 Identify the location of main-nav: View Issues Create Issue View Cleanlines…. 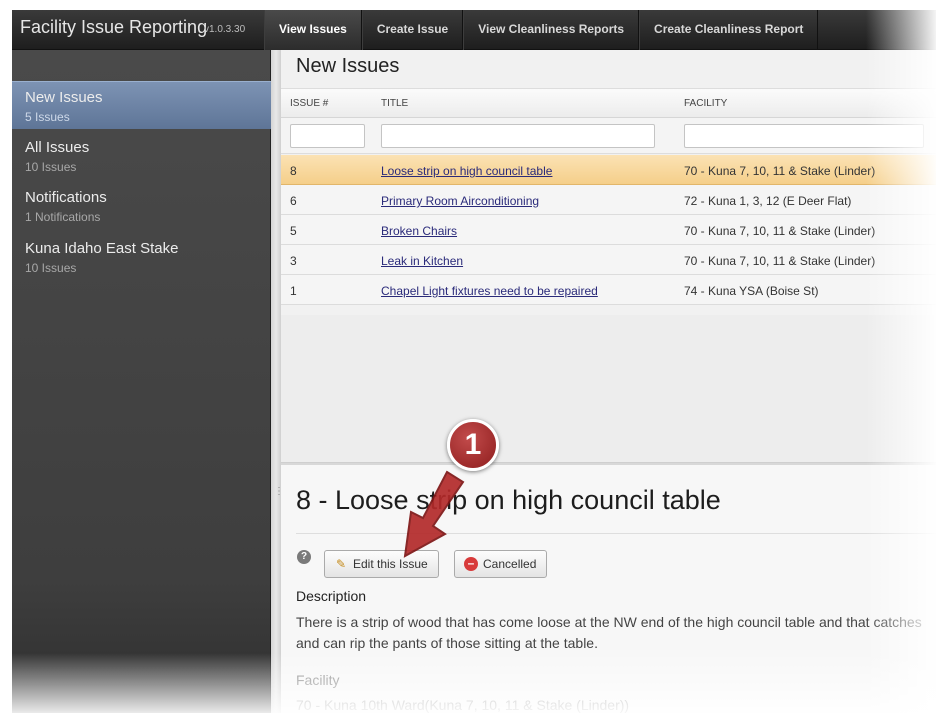
(541, 30).